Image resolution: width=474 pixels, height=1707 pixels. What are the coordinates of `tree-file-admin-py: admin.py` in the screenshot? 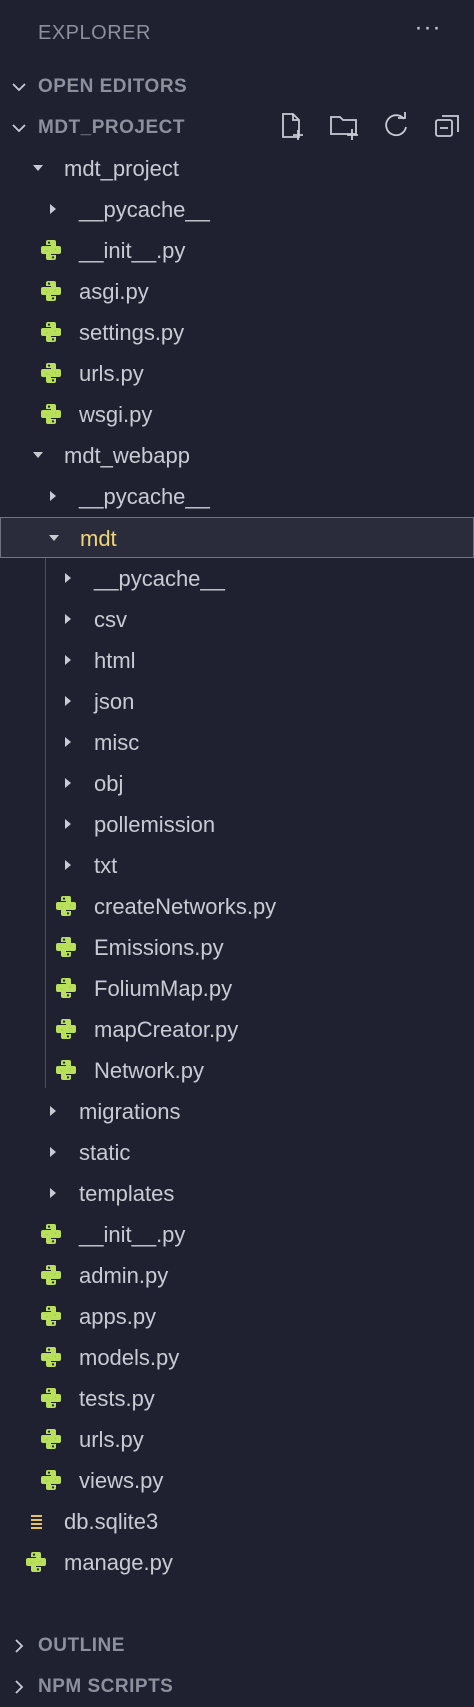 It's located at (237, 1275).